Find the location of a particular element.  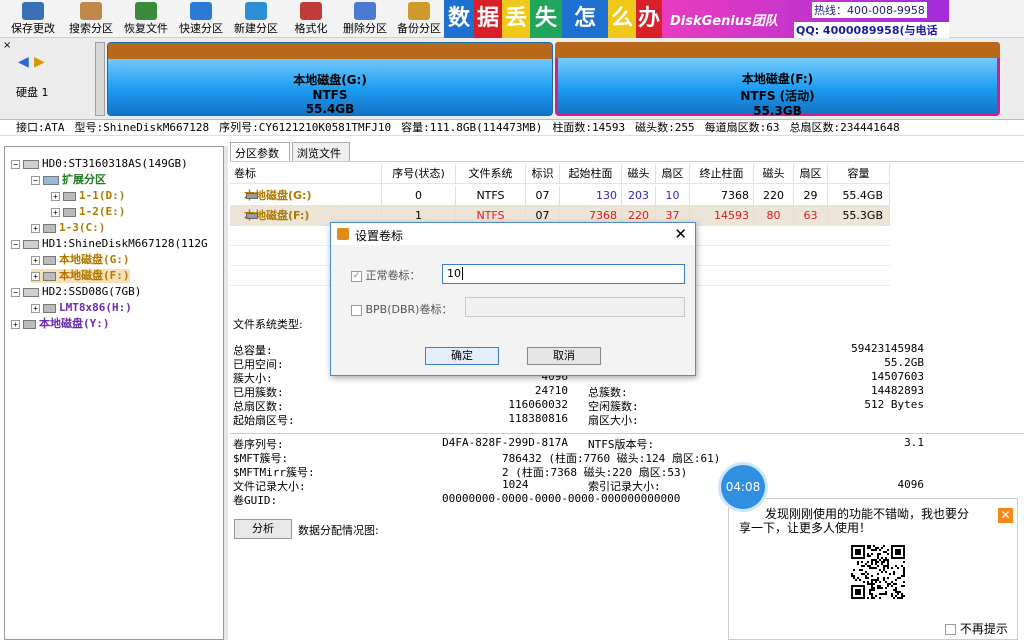

recording-timer: 04:08 is located at coordinates (743, 487).